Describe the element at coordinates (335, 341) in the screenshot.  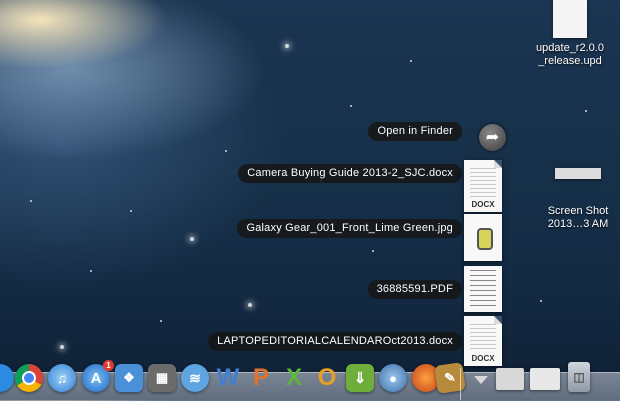
I see `stack-item-label: LAPTOPEDITORIALCALENDAROct2013.docx` at that location.